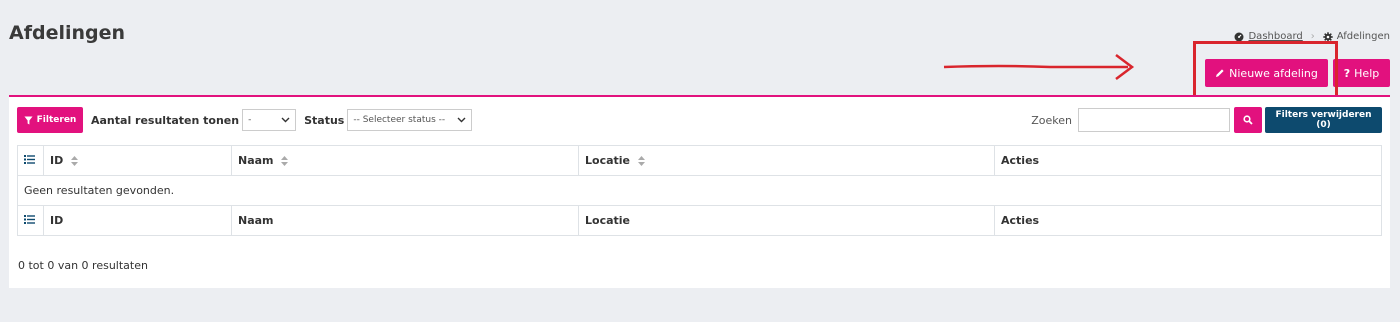 Image resolution: width=1400 pixels, height=322 pixels. What do you see at coordinates (269, 120) in the screenshot?
I see `page-size-select: -` at bounding box center [269, 120].